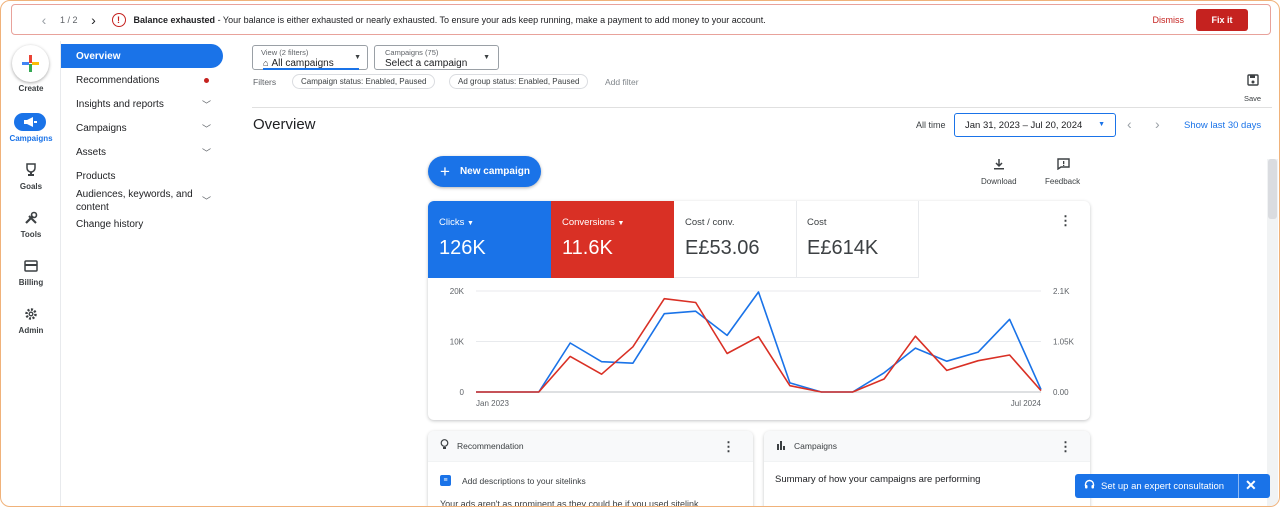  What do you see at coordinates (265, 82) in the screenshot?
I see `filters-label: Filters` at bounding box center [265, 82].